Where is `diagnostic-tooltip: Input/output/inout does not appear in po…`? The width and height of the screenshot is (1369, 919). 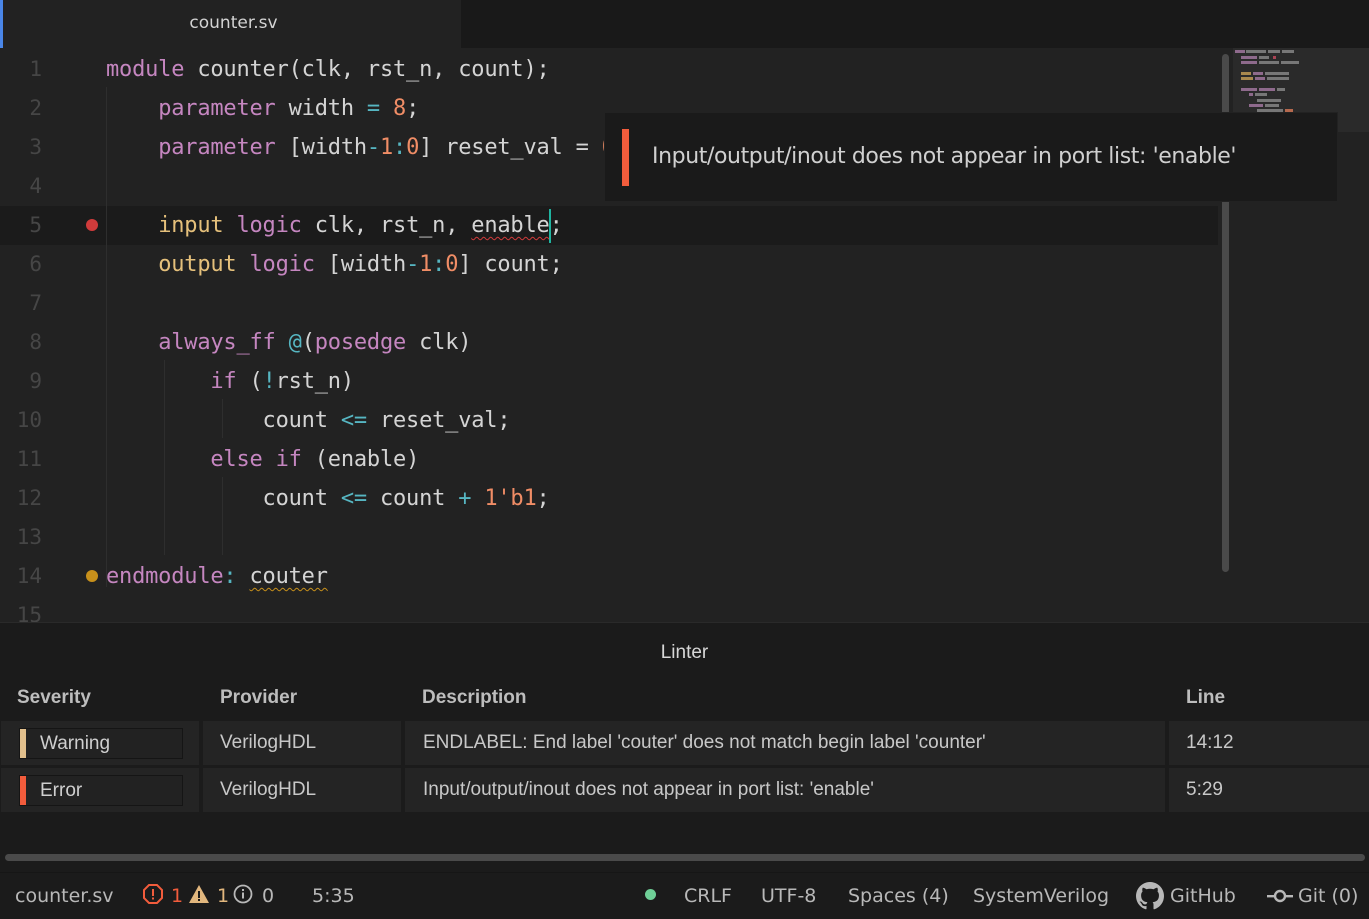
diagnostic-tooltip: Input/output/inout does not appear in po… is located at coordinates (971, 157).